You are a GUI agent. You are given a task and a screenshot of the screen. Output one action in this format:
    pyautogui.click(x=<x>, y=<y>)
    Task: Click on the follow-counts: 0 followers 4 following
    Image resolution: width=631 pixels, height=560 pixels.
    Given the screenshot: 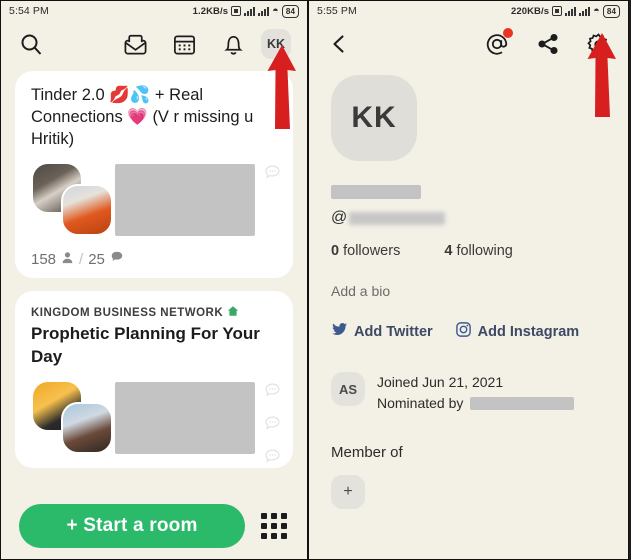 What is the action you would take?
    pyautogui.click(x=468, y=251)
    